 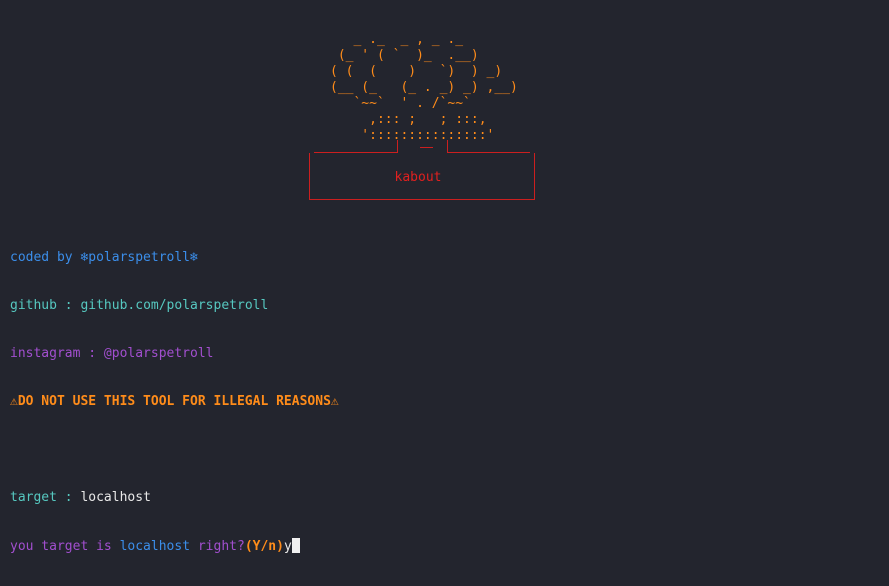 I want to click on github-line: github : github.com/polarspetroll, so click(x=174, y=306).